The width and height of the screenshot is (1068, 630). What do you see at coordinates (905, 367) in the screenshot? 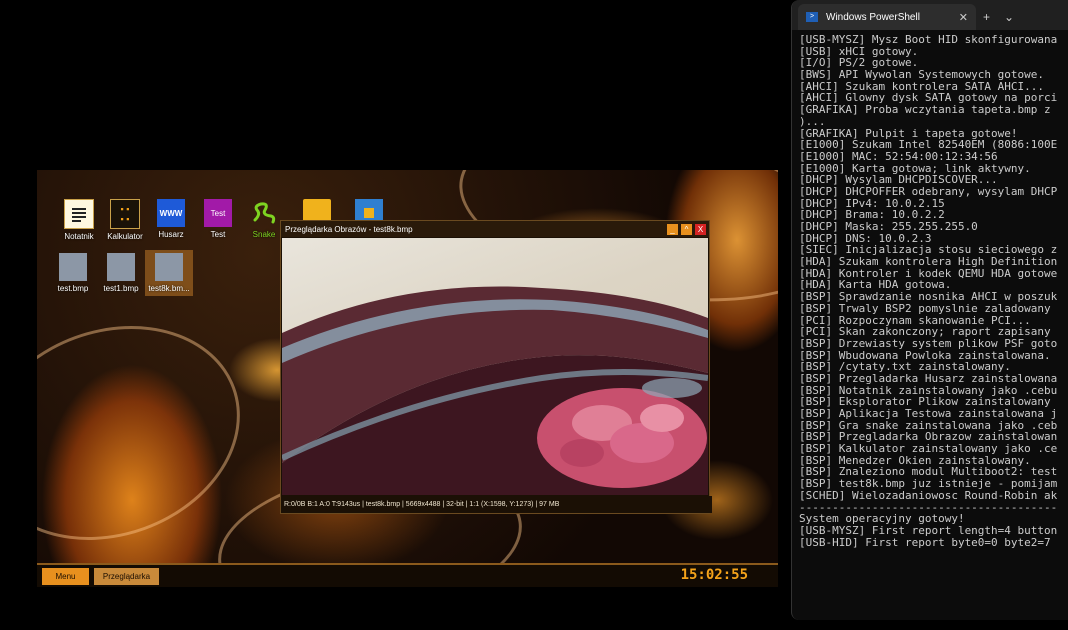
I see `console-line: [BSP] /cytaty.txt zainstalowany.` at bounding box center [905, 367].